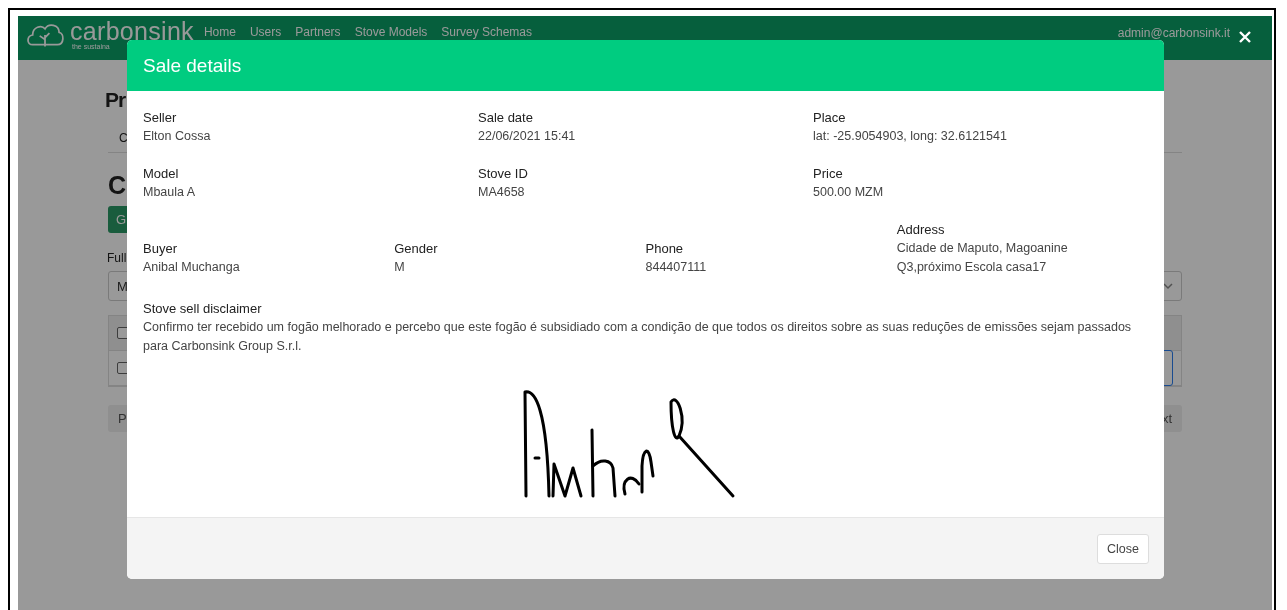 This screenshot has width=1287, height=610. I want to click on field-label: Seller, so click(160, 118).